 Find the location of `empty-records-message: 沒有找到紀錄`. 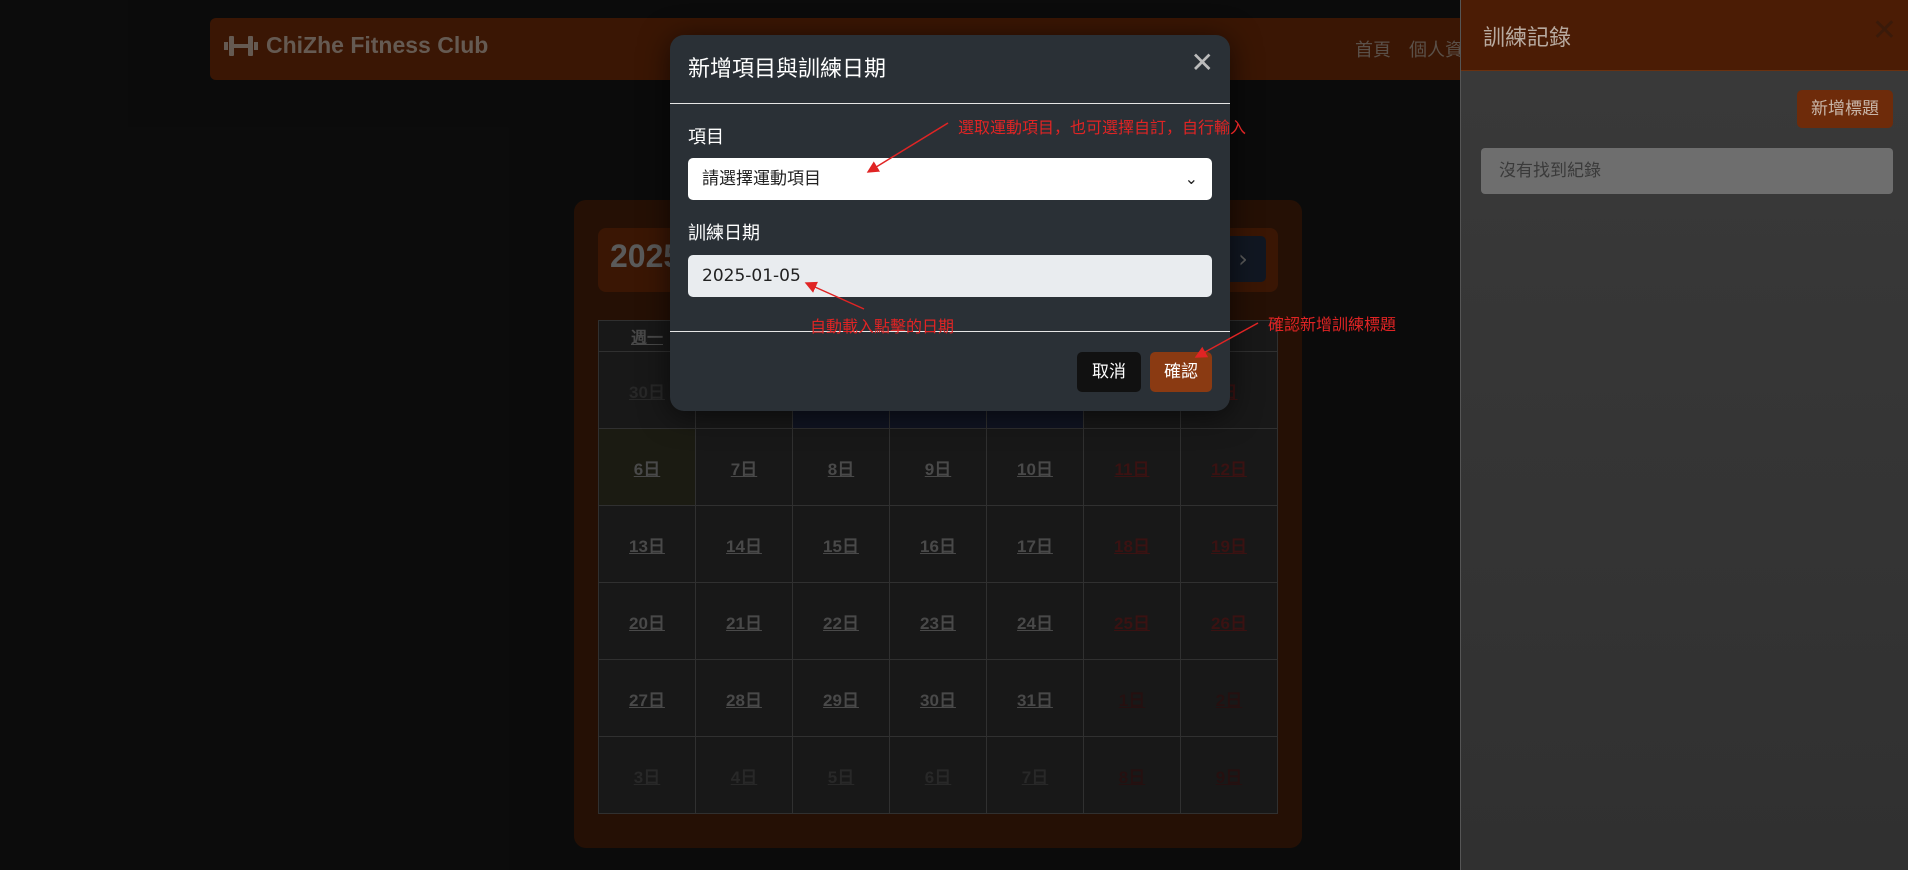

empty-records-message: 沒有找到紀錄 is located at coordinates (1687, 171).